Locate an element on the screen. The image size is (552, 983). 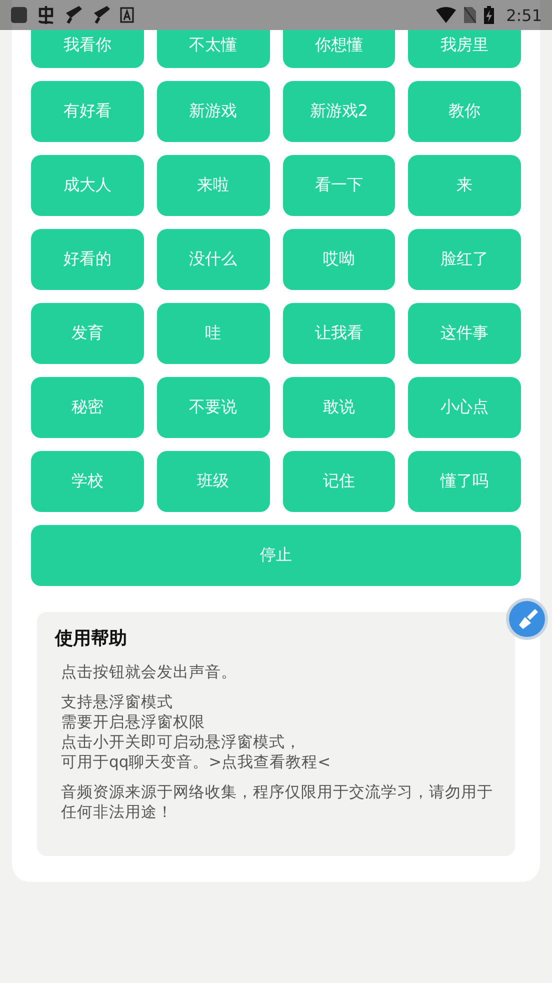
sound-button: 班级 is located at coordinates (213, 481).